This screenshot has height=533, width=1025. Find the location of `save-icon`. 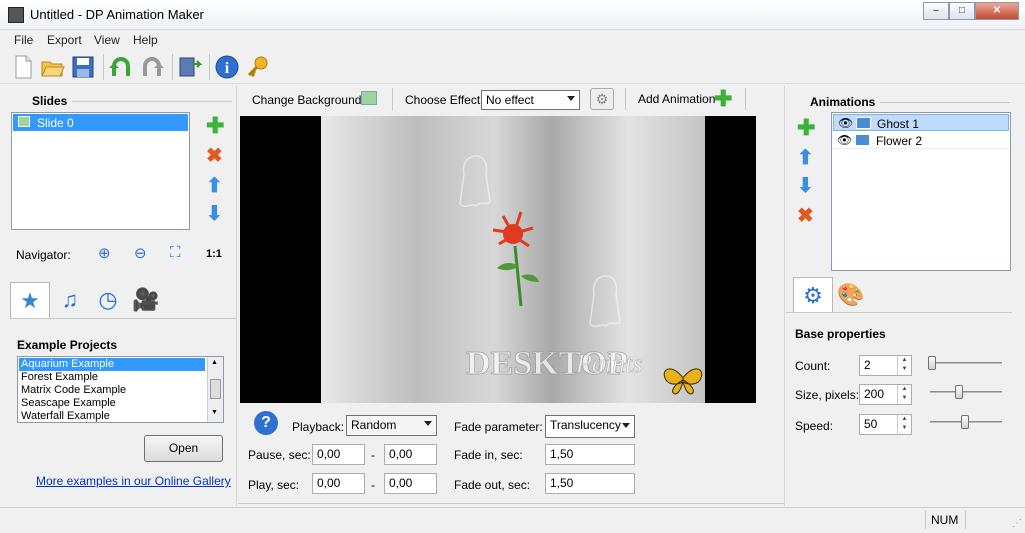

save-icon is located at coordinates (83, 67).